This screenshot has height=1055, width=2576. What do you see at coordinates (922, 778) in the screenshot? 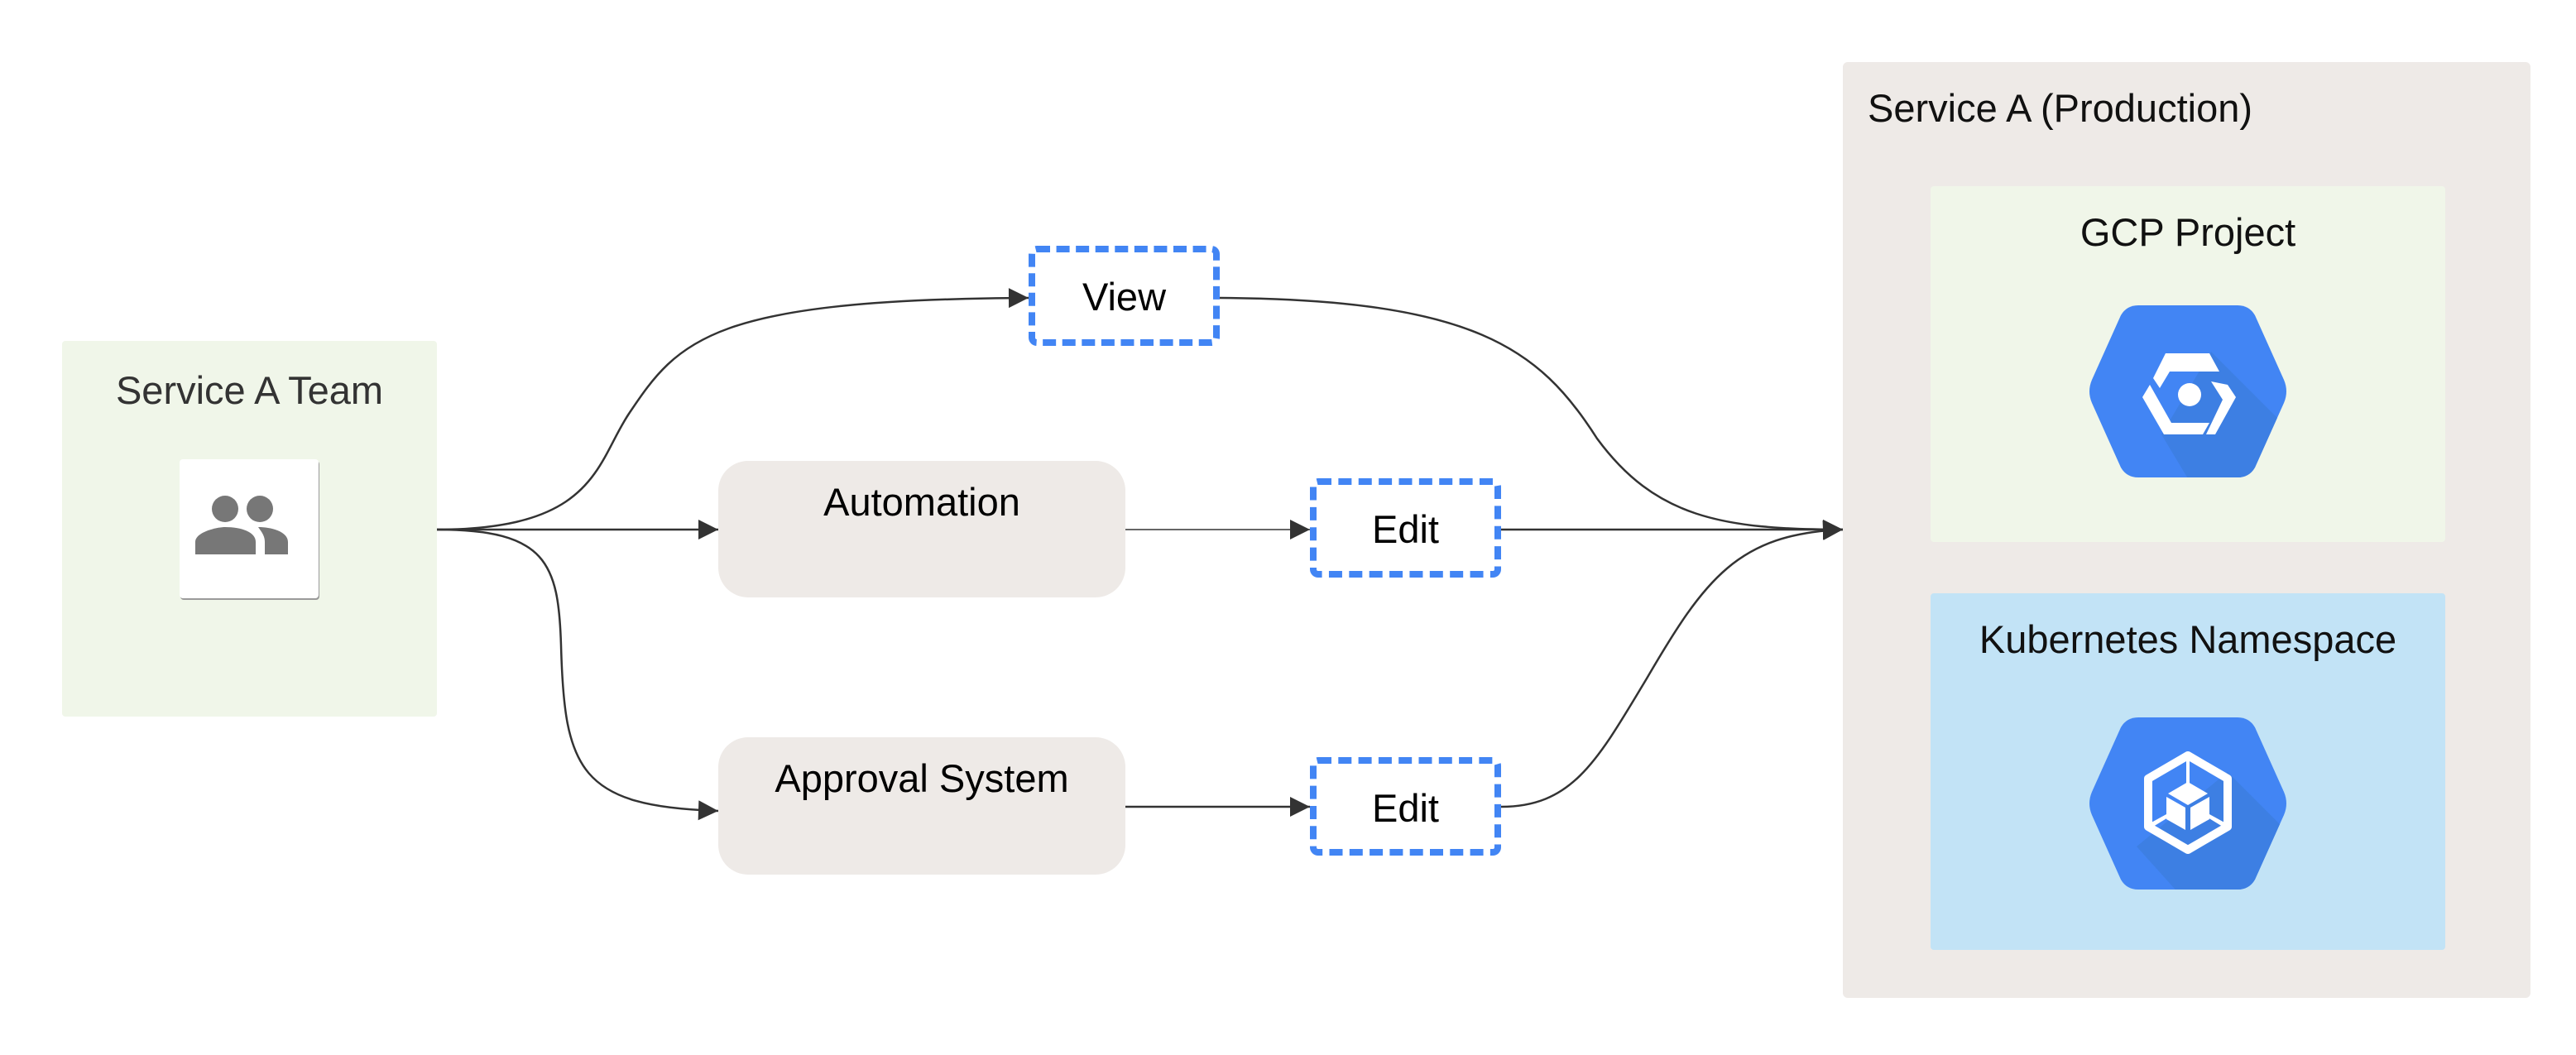
I see `approval-system-label: Approval System` at bounding box center [922, 778].